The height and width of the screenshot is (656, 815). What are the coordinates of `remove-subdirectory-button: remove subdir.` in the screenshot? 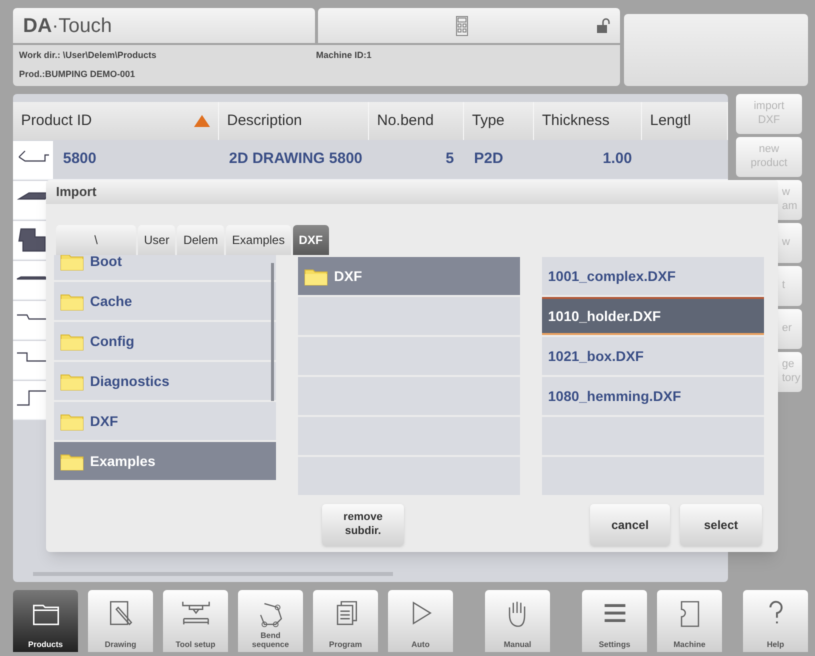 It's located at (363, 525).